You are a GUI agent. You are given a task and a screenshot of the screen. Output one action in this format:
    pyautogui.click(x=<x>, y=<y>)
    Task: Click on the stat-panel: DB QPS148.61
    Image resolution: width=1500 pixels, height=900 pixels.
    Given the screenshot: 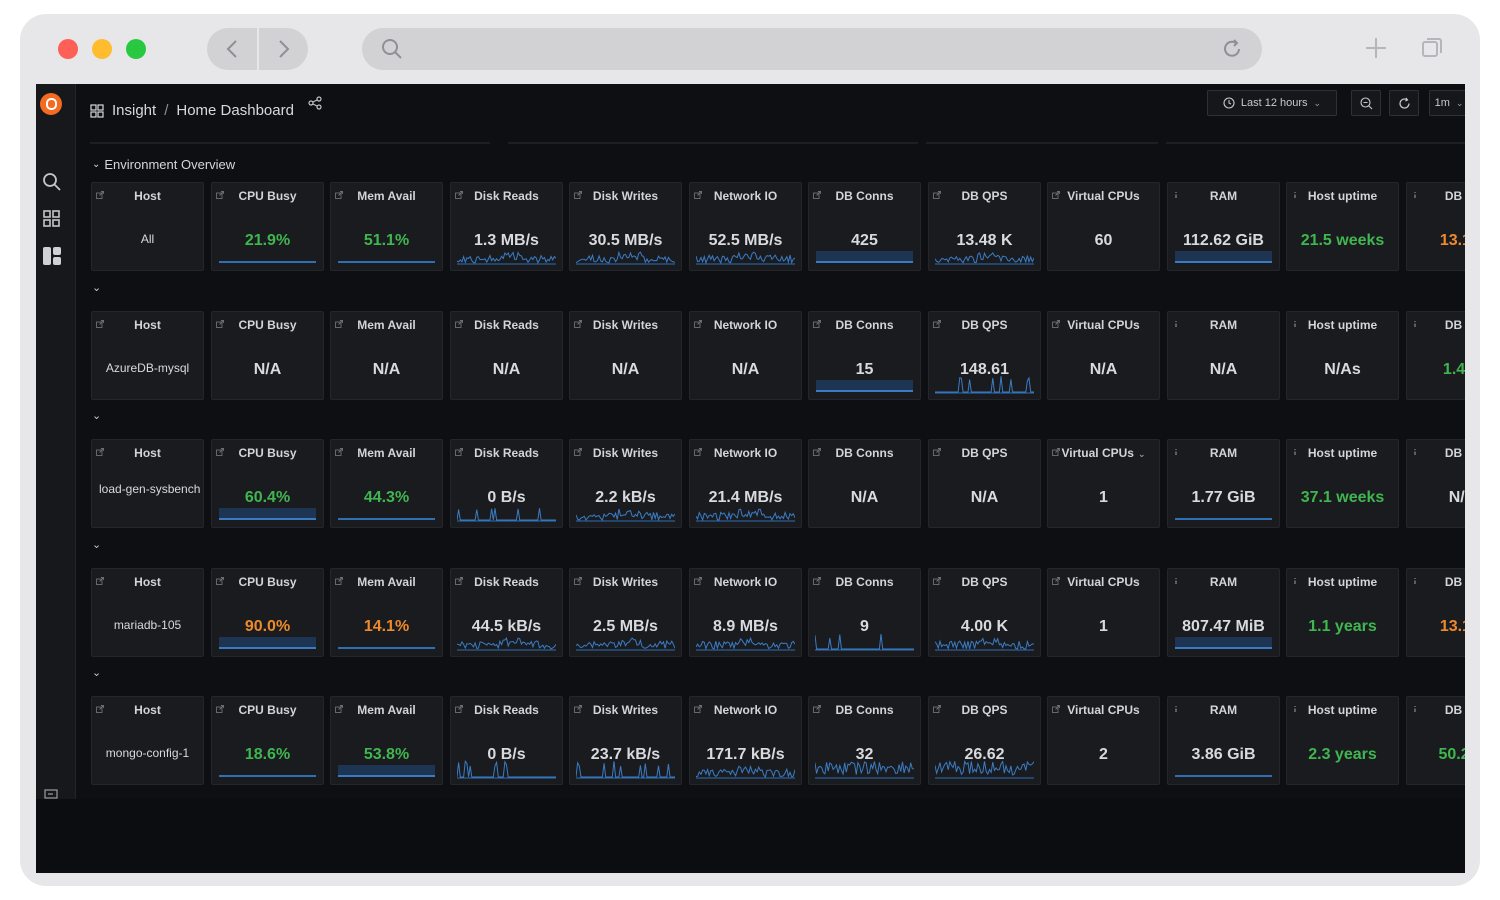 What is the action you would take?
    pyautogui.click(x=984, y=355)
    